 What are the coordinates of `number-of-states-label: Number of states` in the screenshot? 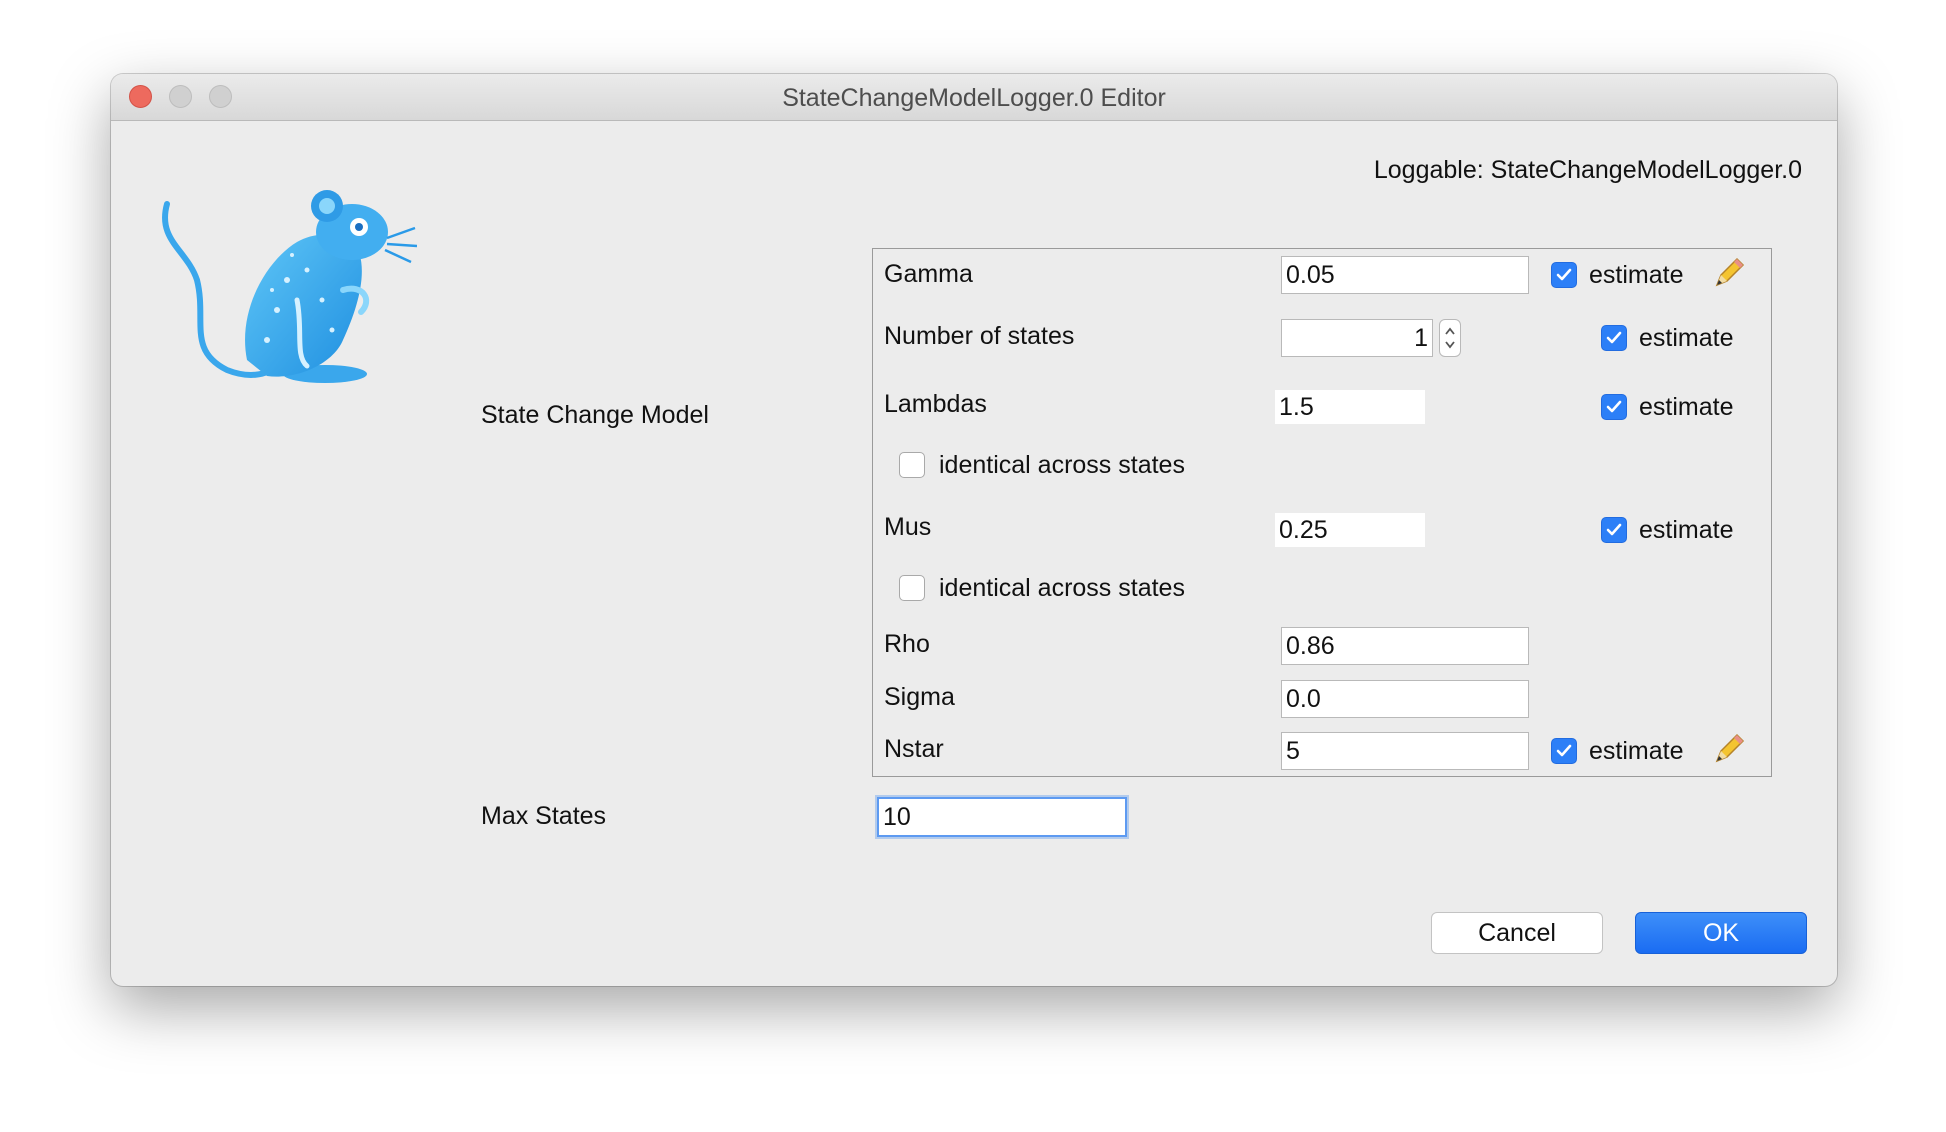 It's located at (979, 336).